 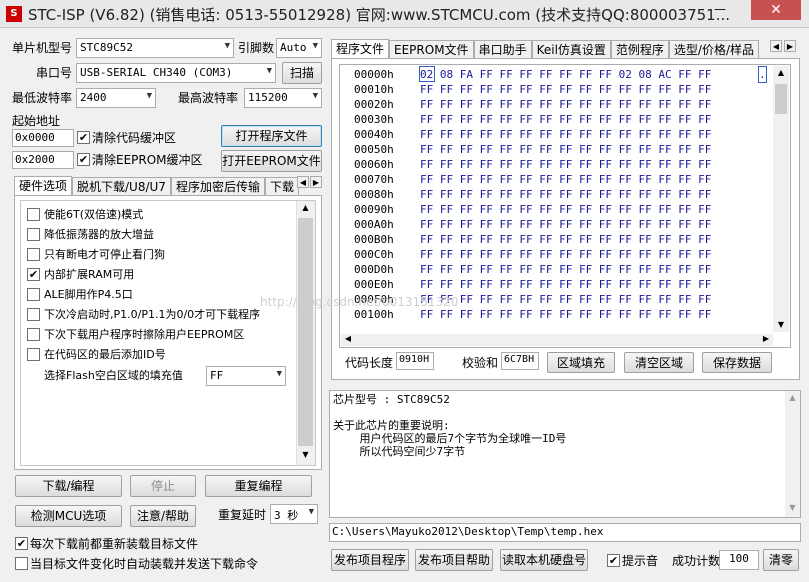 I want to click on repeat-delay-value: 3 秒, so click(x=286, y=515).